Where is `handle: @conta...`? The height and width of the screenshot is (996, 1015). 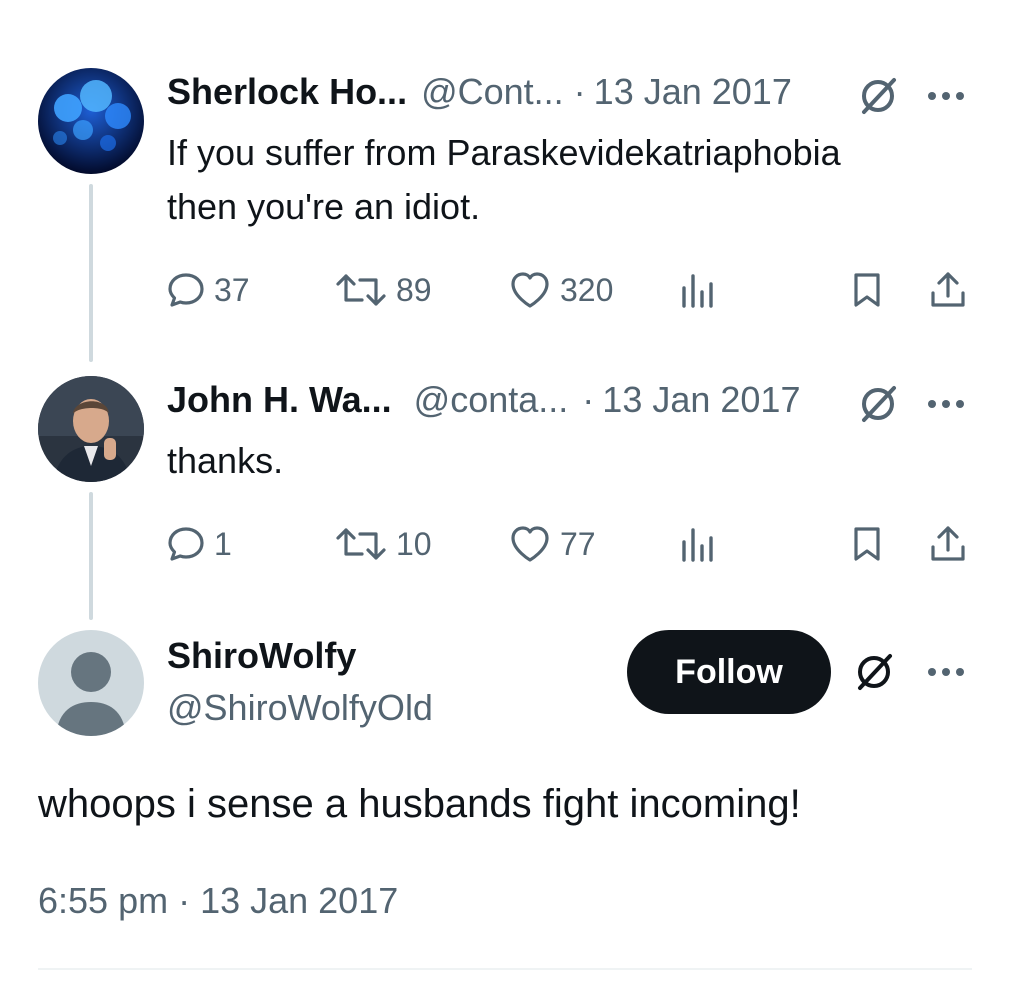
handle: @conta... is located at coordinates (491, 400).